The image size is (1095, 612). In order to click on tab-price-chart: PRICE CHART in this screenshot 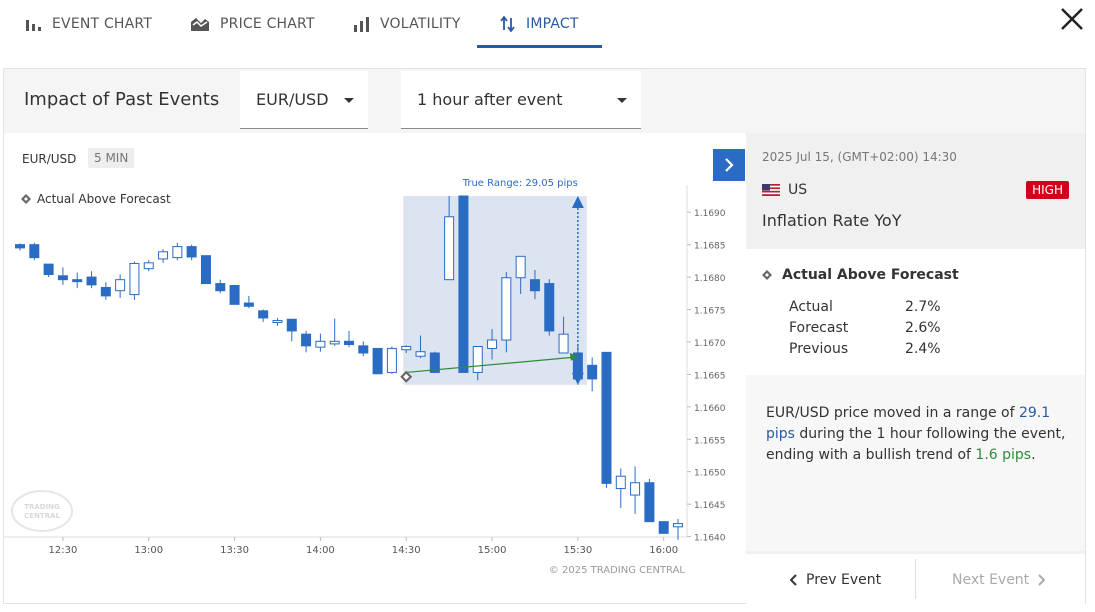, I will do `click(252, 24)`.